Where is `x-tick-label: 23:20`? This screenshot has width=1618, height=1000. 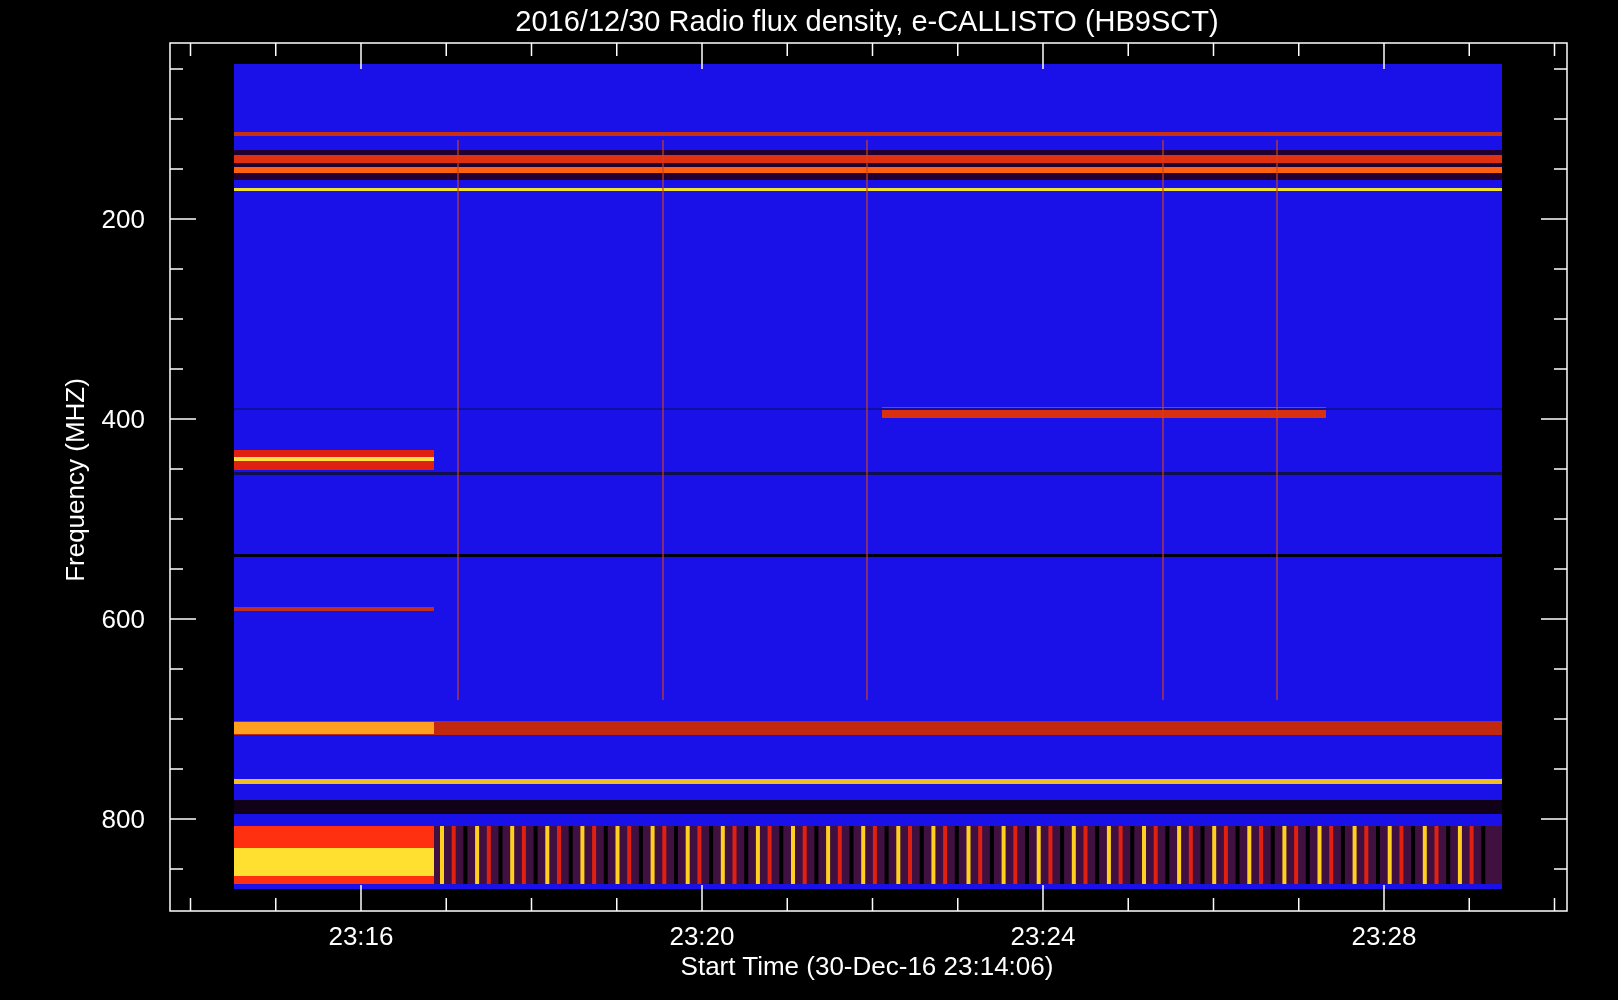 x-tick-label: 23:20 is located at coordinates (702, 936).